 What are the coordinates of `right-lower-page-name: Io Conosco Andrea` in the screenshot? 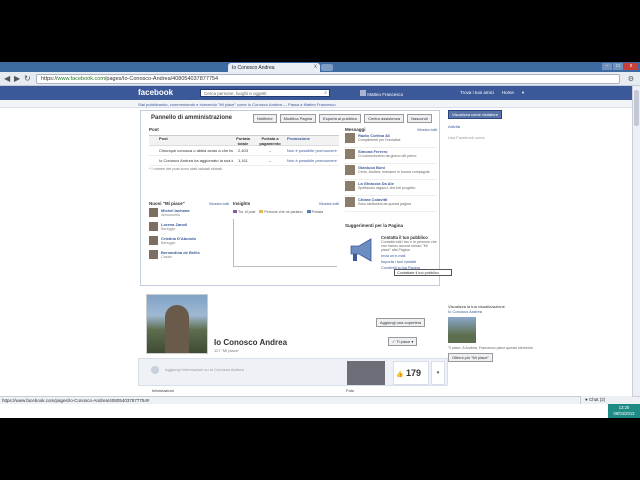 It's located at (508, 311).